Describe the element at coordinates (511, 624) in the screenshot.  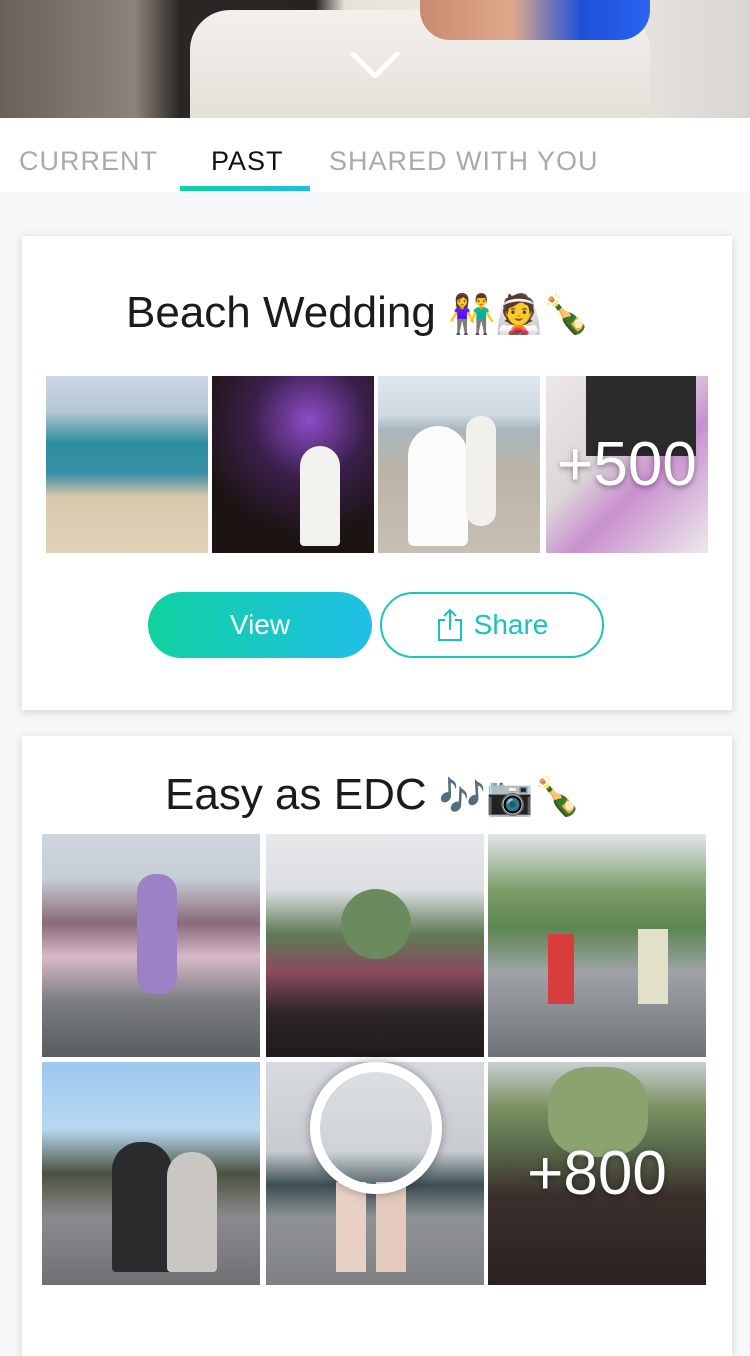
I see `share-button-label: Share` at that location.